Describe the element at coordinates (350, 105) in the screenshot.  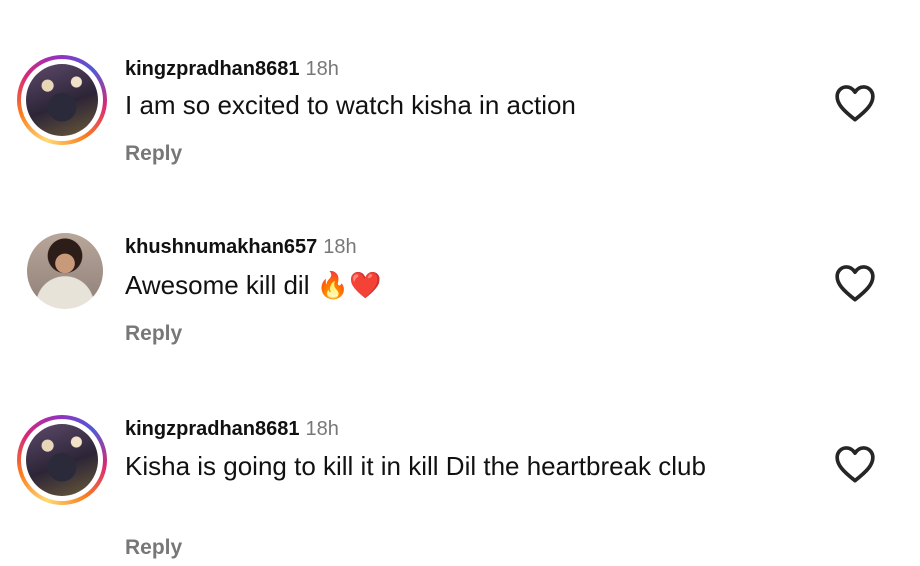
I see `comment-text: I am so excited to watch kisha in action` at that location.